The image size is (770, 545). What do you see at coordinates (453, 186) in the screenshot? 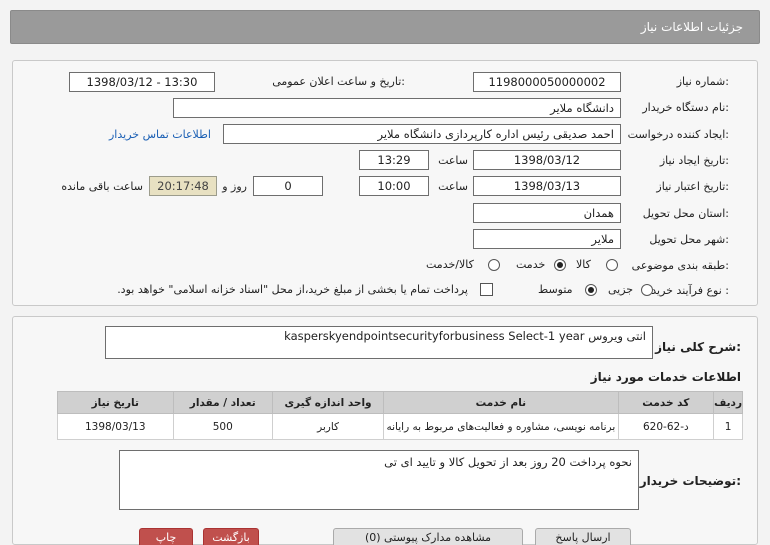
I see `validity-time-label: ساعت` at bounding box center [453, 186].